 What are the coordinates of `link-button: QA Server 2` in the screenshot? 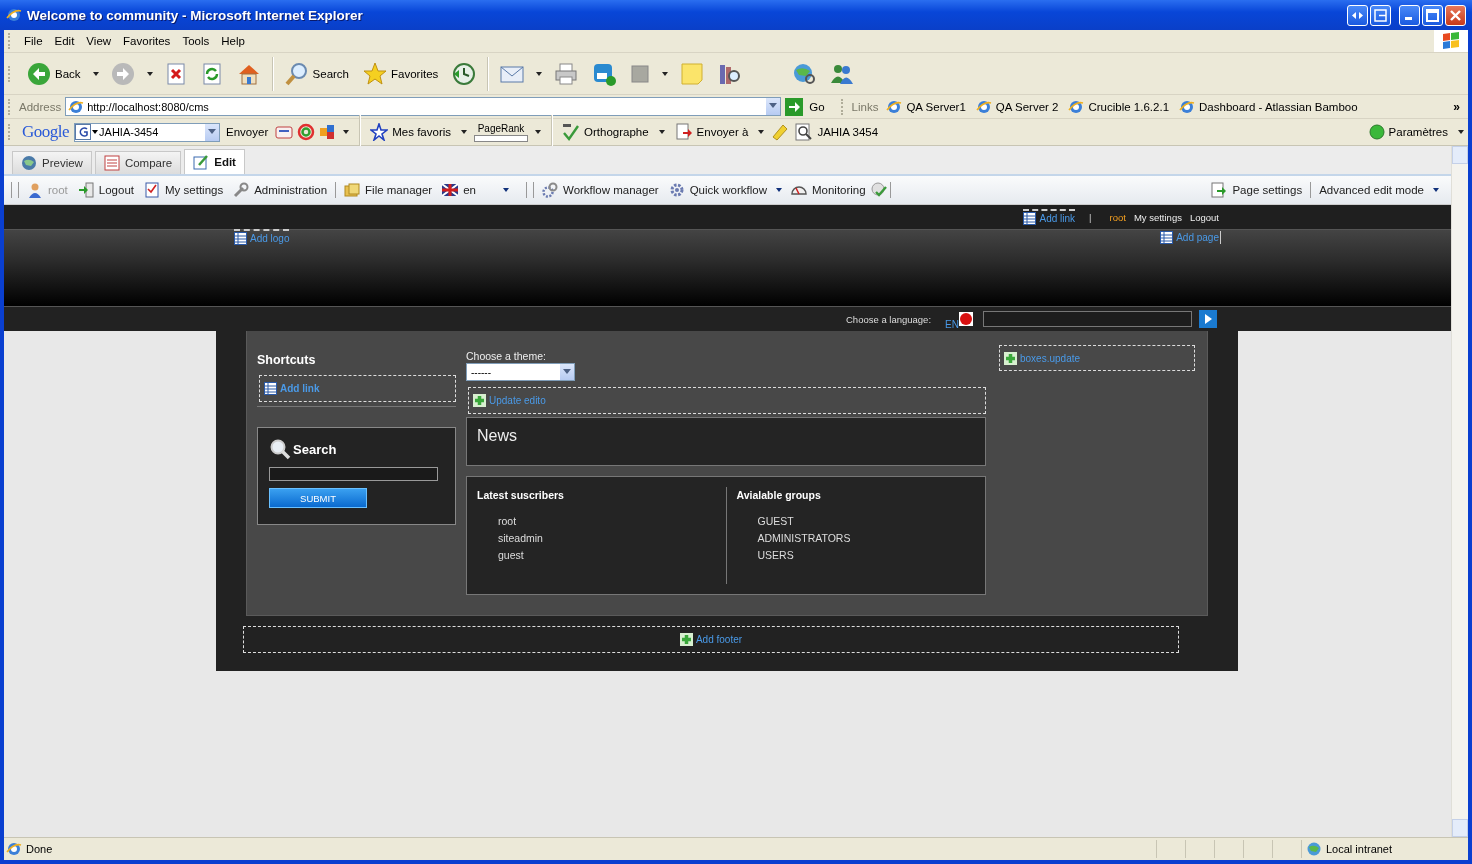 It's located at (1017, 106).